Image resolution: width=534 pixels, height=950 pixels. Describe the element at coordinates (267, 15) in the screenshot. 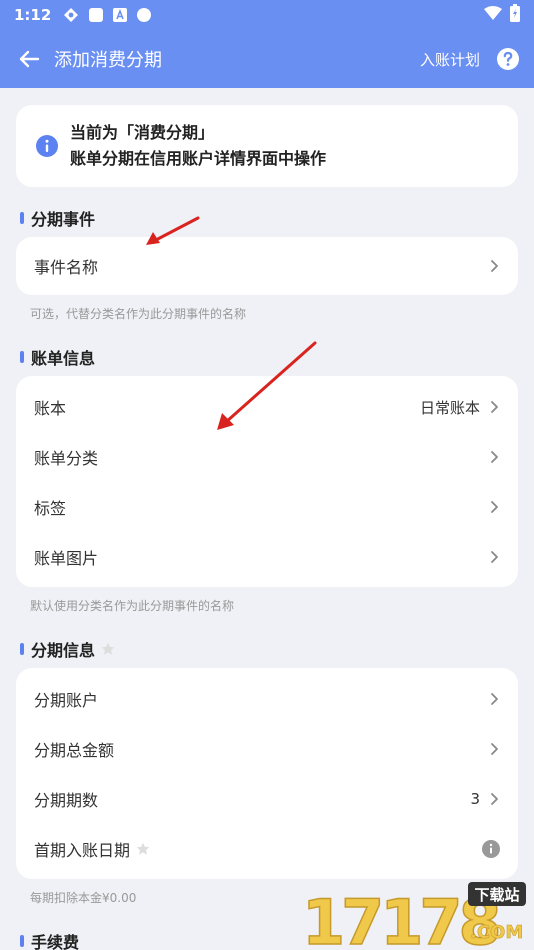

I see `status-bar: 1:12` at that location.